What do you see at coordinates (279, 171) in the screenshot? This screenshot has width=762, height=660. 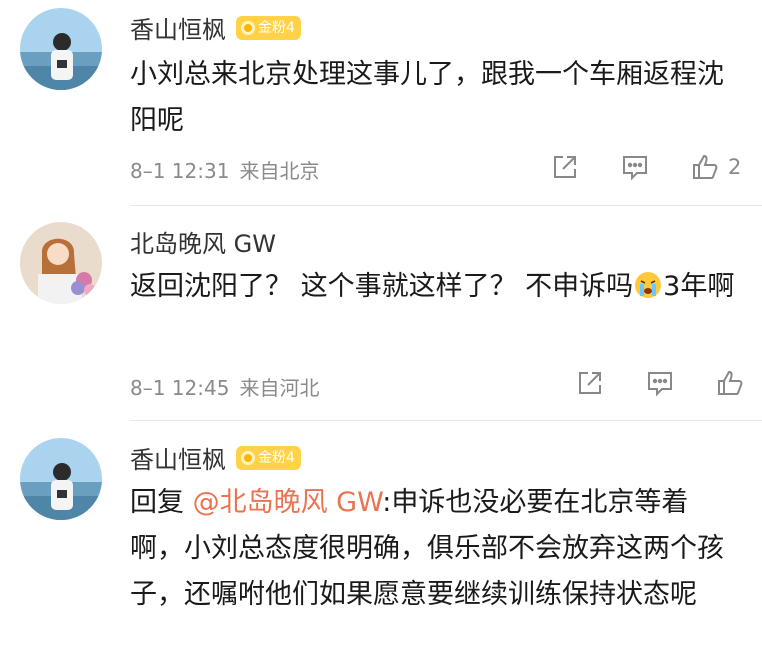 I see `comment-location: 来自北京` at bounding box center [279, 171].